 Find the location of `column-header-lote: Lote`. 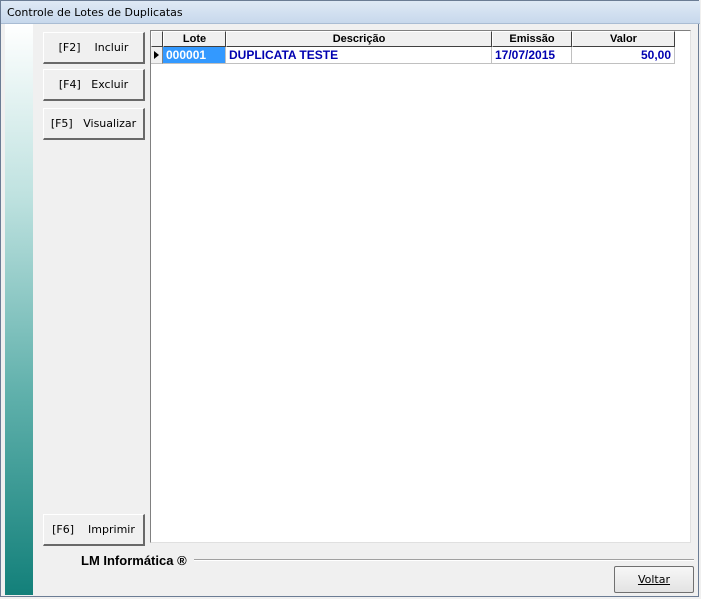

column-header-lote: Lote is located at coordinates (194, 39).